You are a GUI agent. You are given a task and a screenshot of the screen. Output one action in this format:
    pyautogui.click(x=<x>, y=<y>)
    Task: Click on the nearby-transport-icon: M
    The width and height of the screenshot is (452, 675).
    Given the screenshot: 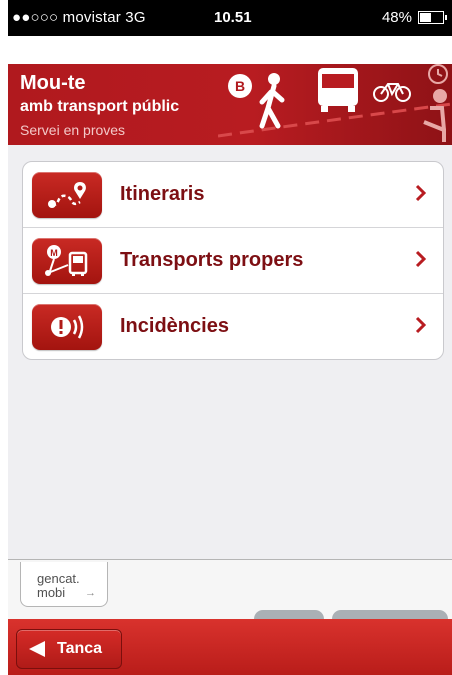 What is the action you would take?
    pyautogui.click(x=67, y=260)
    